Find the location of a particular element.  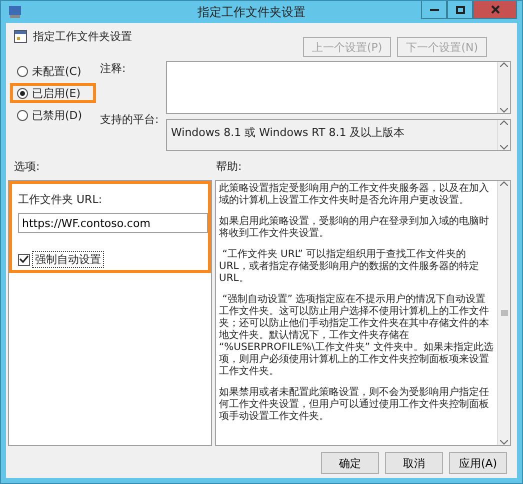

maximize-icon is located at coordinates (460, 10).